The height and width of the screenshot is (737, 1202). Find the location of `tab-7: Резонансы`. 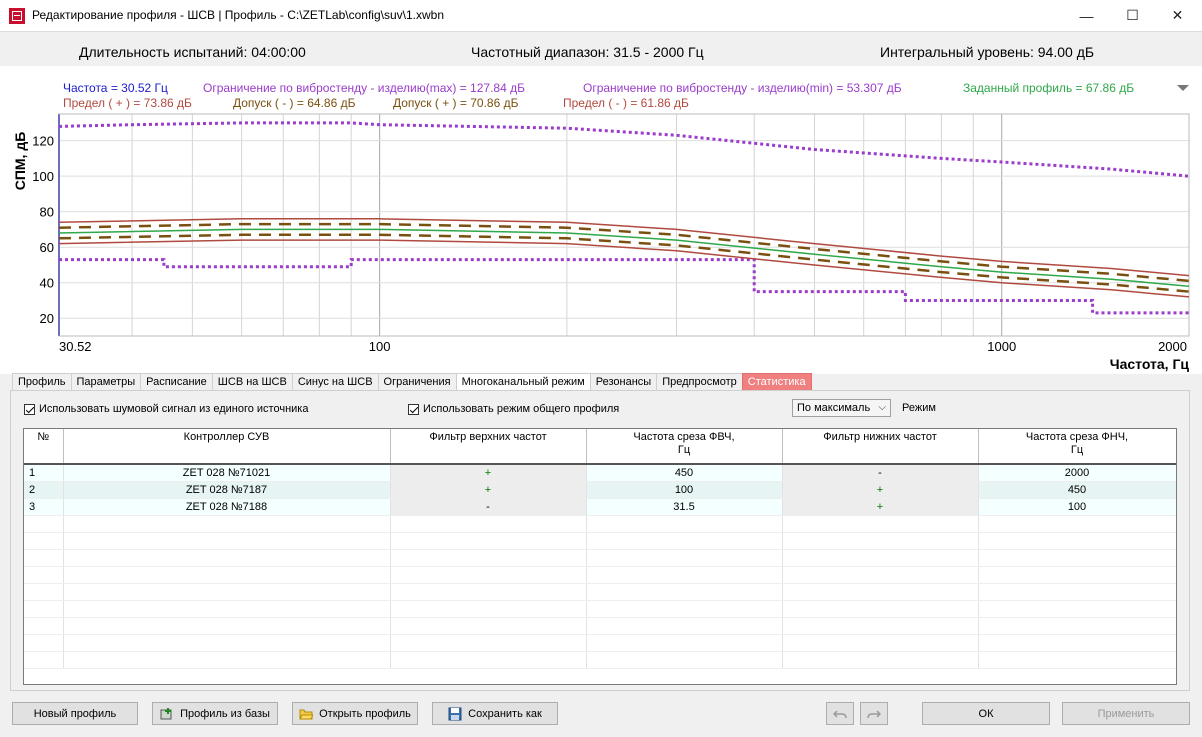

tab-7: Резонансы is located at coordinates (623, 381).